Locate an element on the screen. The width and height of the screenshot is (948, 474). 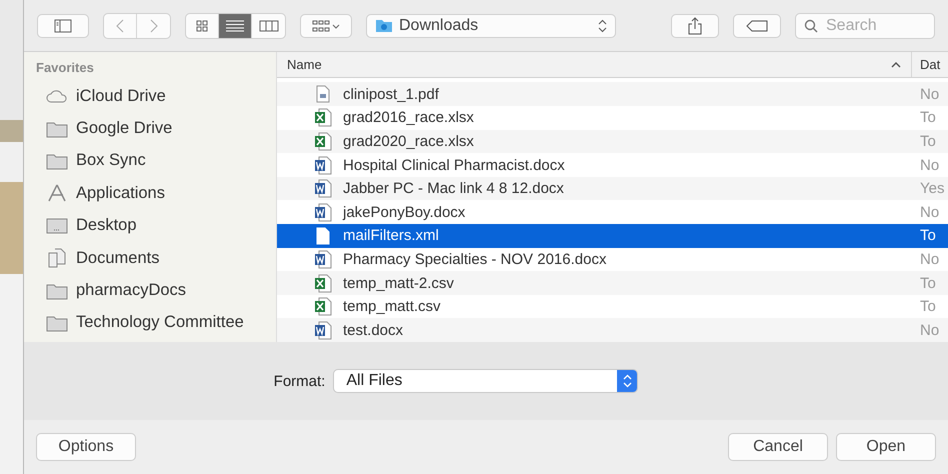
blank-file-icon is located at coordinates (323, 235).